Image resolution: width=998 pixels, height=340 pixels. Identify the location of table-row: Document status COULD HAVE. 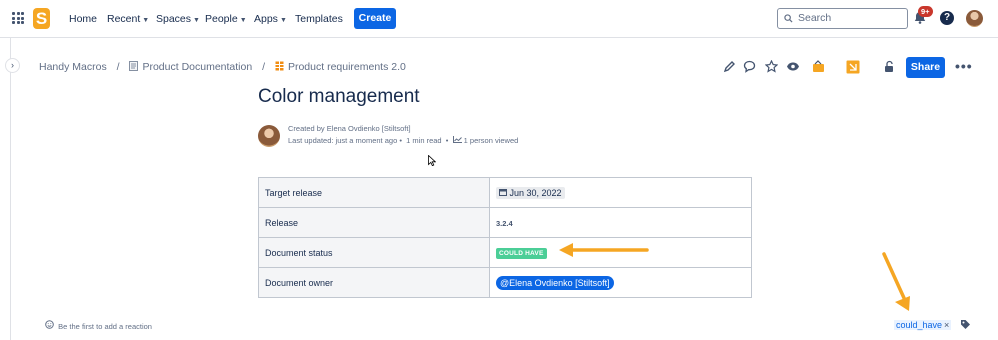
(505, 252).